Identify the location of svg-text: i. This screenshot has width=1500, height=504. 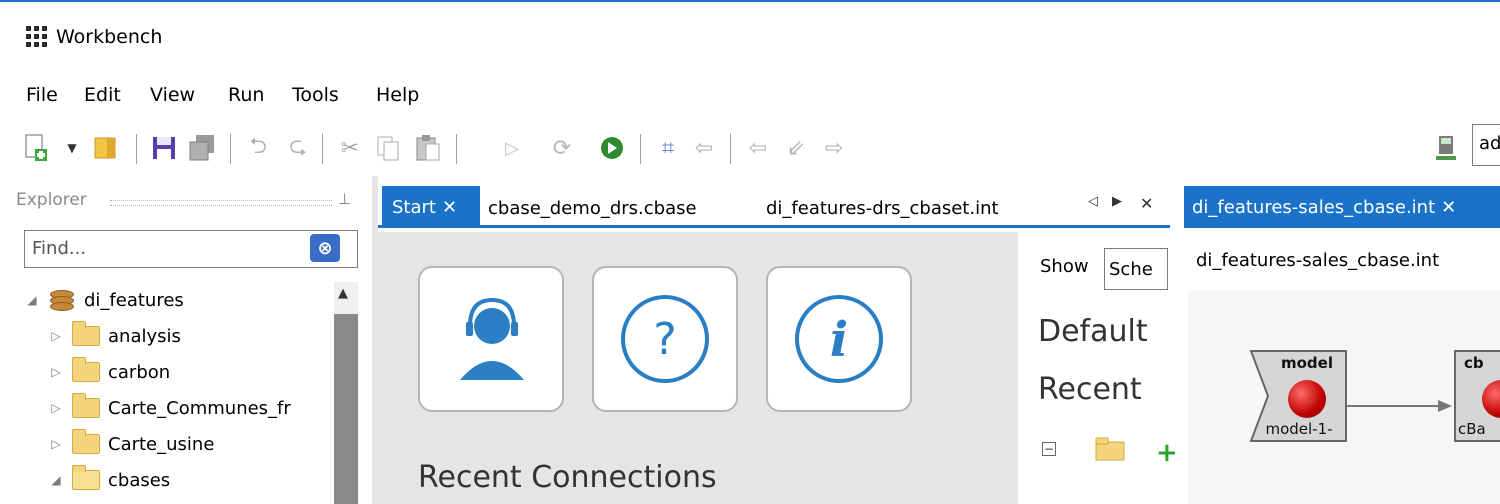
(839, 340).